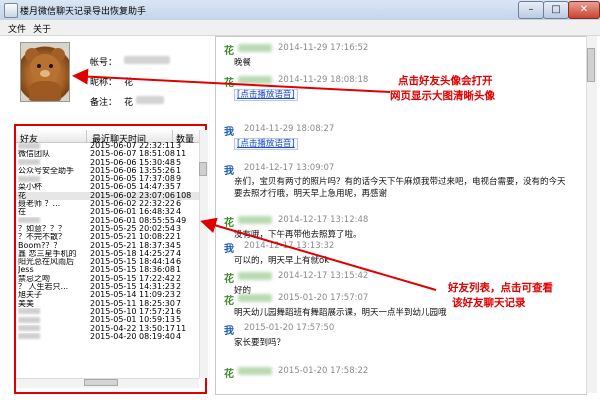 Image resolution: width=600 pixels, height=400 pixels. Describe the element at coordinates (442, 96) in the screenshot. I see `avatar-annotation-line2: 网页显示大图清晰头像` at that location.